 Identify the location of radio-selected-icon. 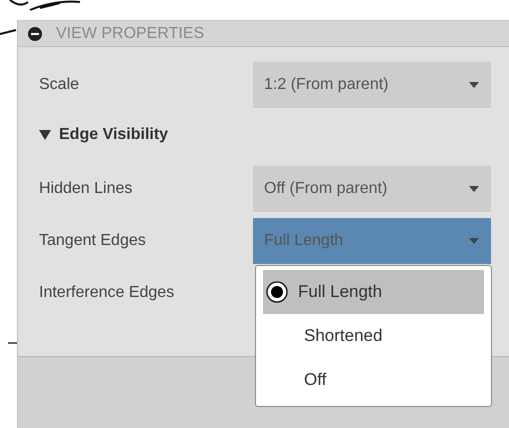
(277, 292).